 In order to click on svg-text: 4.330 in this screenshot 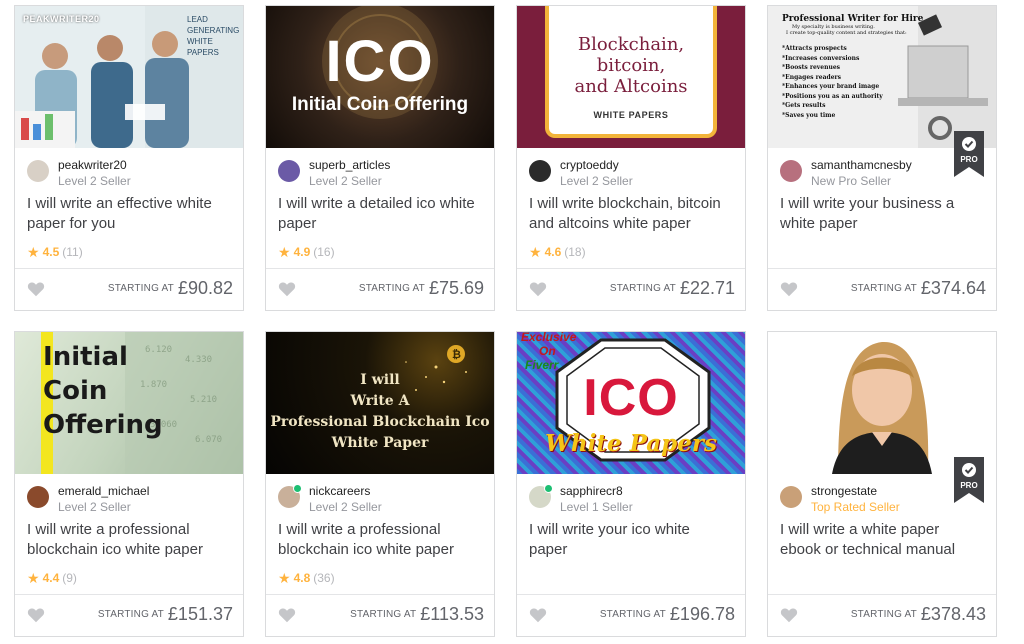, I will do `click(198, 360)`.